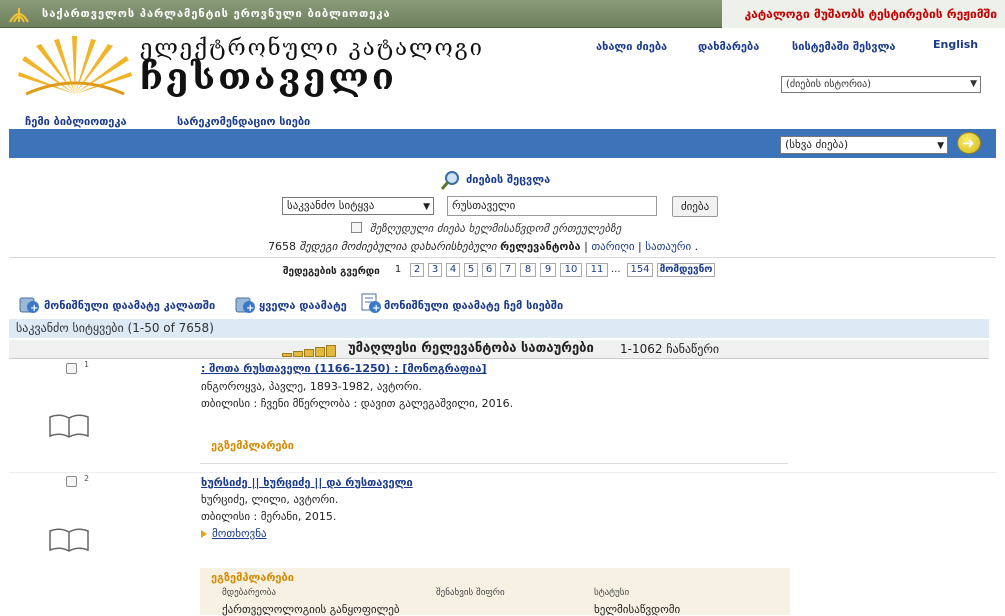  I want to click on limit-available-checkbox, so click(356, 227).